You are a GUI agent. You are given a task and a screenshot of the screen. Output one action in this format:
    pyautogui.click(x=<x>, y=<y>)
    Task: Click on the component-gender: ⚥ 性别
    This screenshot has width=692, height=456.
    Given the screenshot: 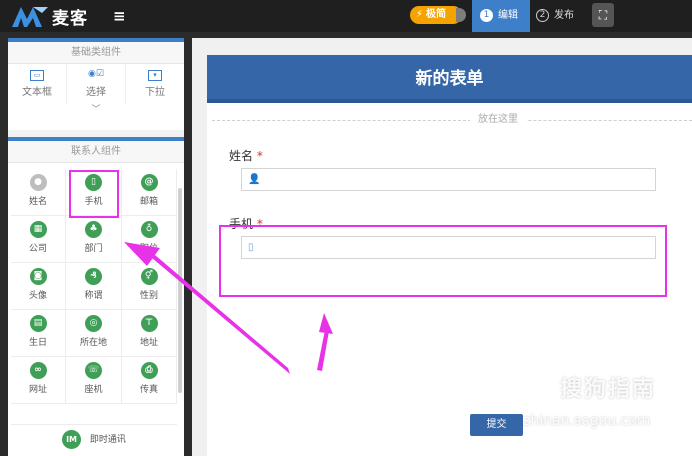 What is the action you would take?
    pyautogui.click(x=149, y=286)
    